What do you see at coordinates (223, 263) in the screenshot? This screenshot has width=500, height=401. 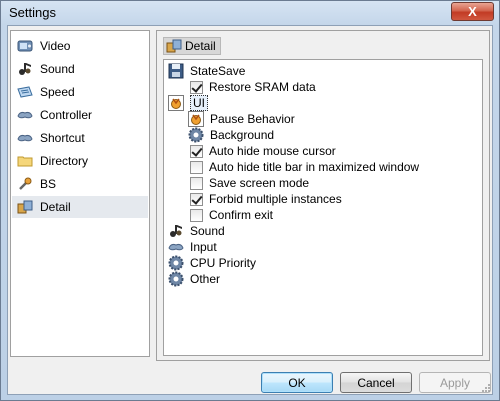 I see `tree-label: CPU Priority` at bounding box center [223, 263].